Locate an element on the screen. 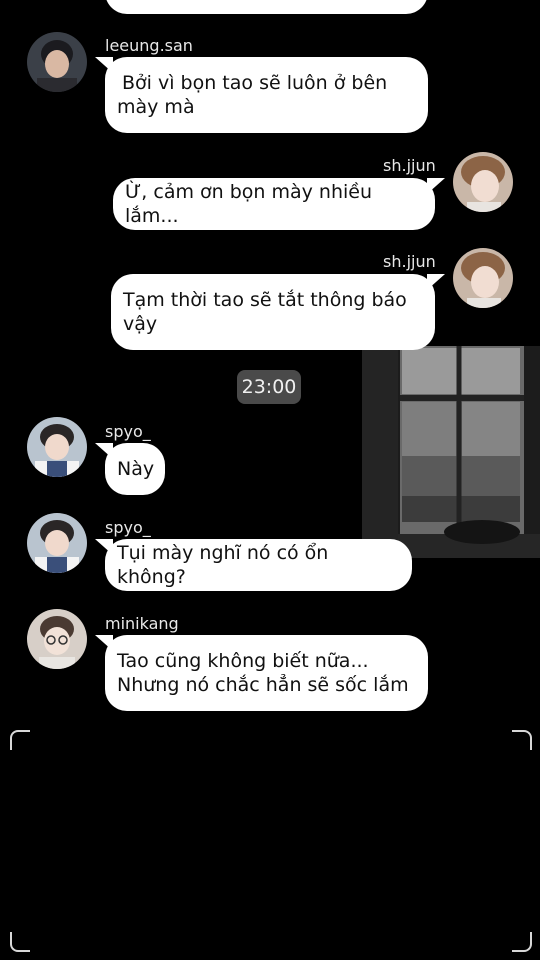  sender-name: leeung.san is located at coordinates (149, 45).